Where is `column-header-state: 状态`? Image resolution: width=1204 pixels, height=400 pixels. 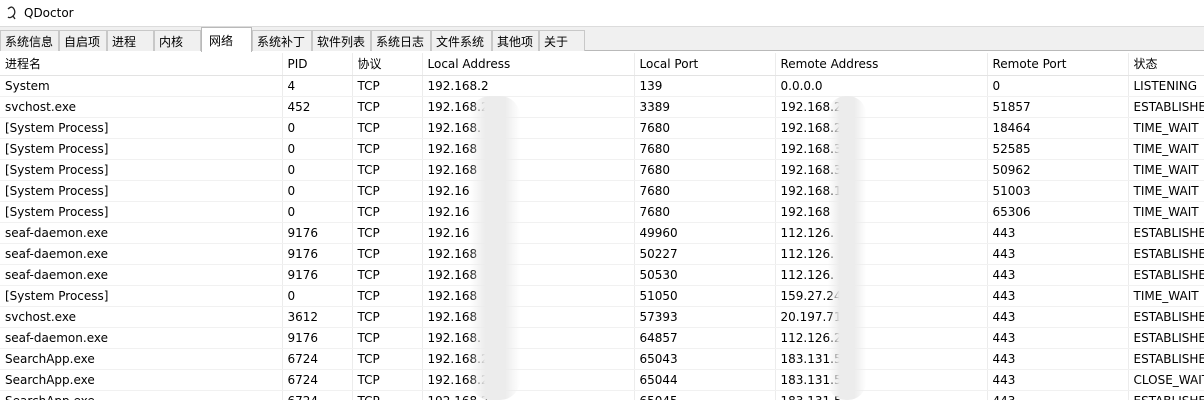
column-header-state: 状态 is located at coordinates (1166, 64).